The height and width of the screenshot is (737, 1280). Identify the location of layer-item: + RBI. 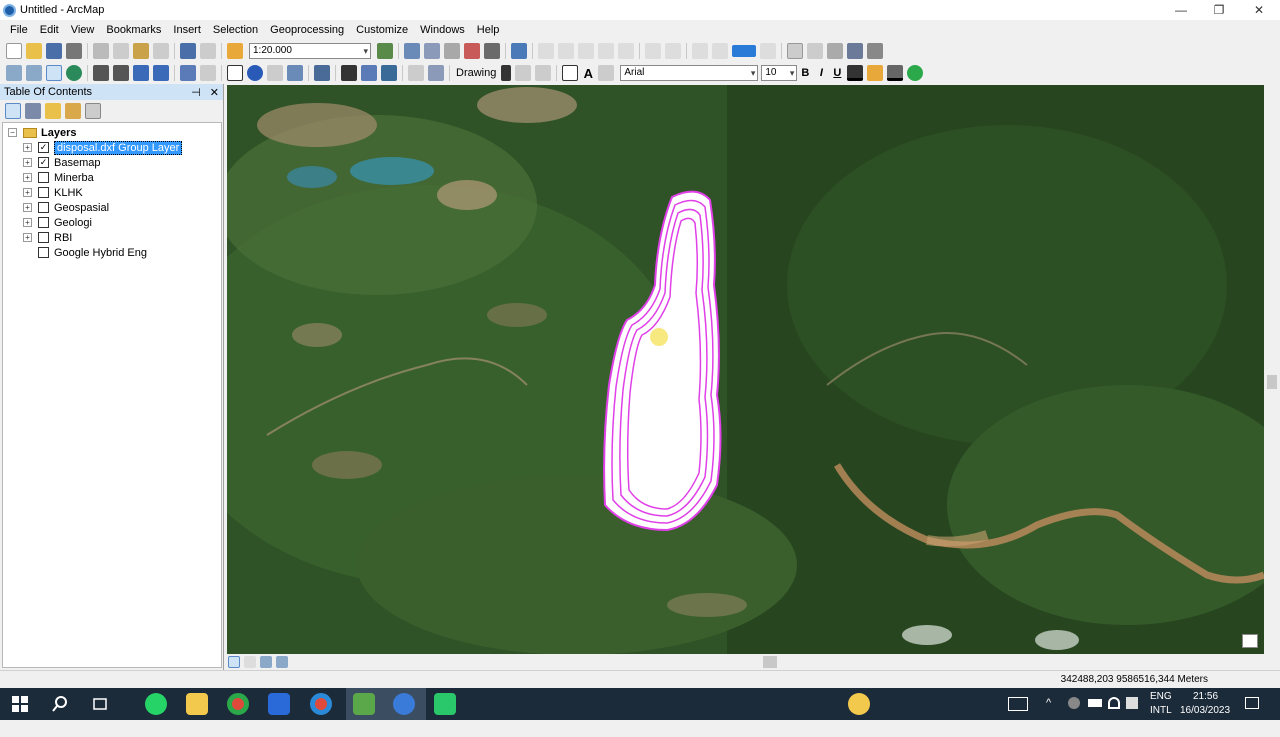
(47, 237).